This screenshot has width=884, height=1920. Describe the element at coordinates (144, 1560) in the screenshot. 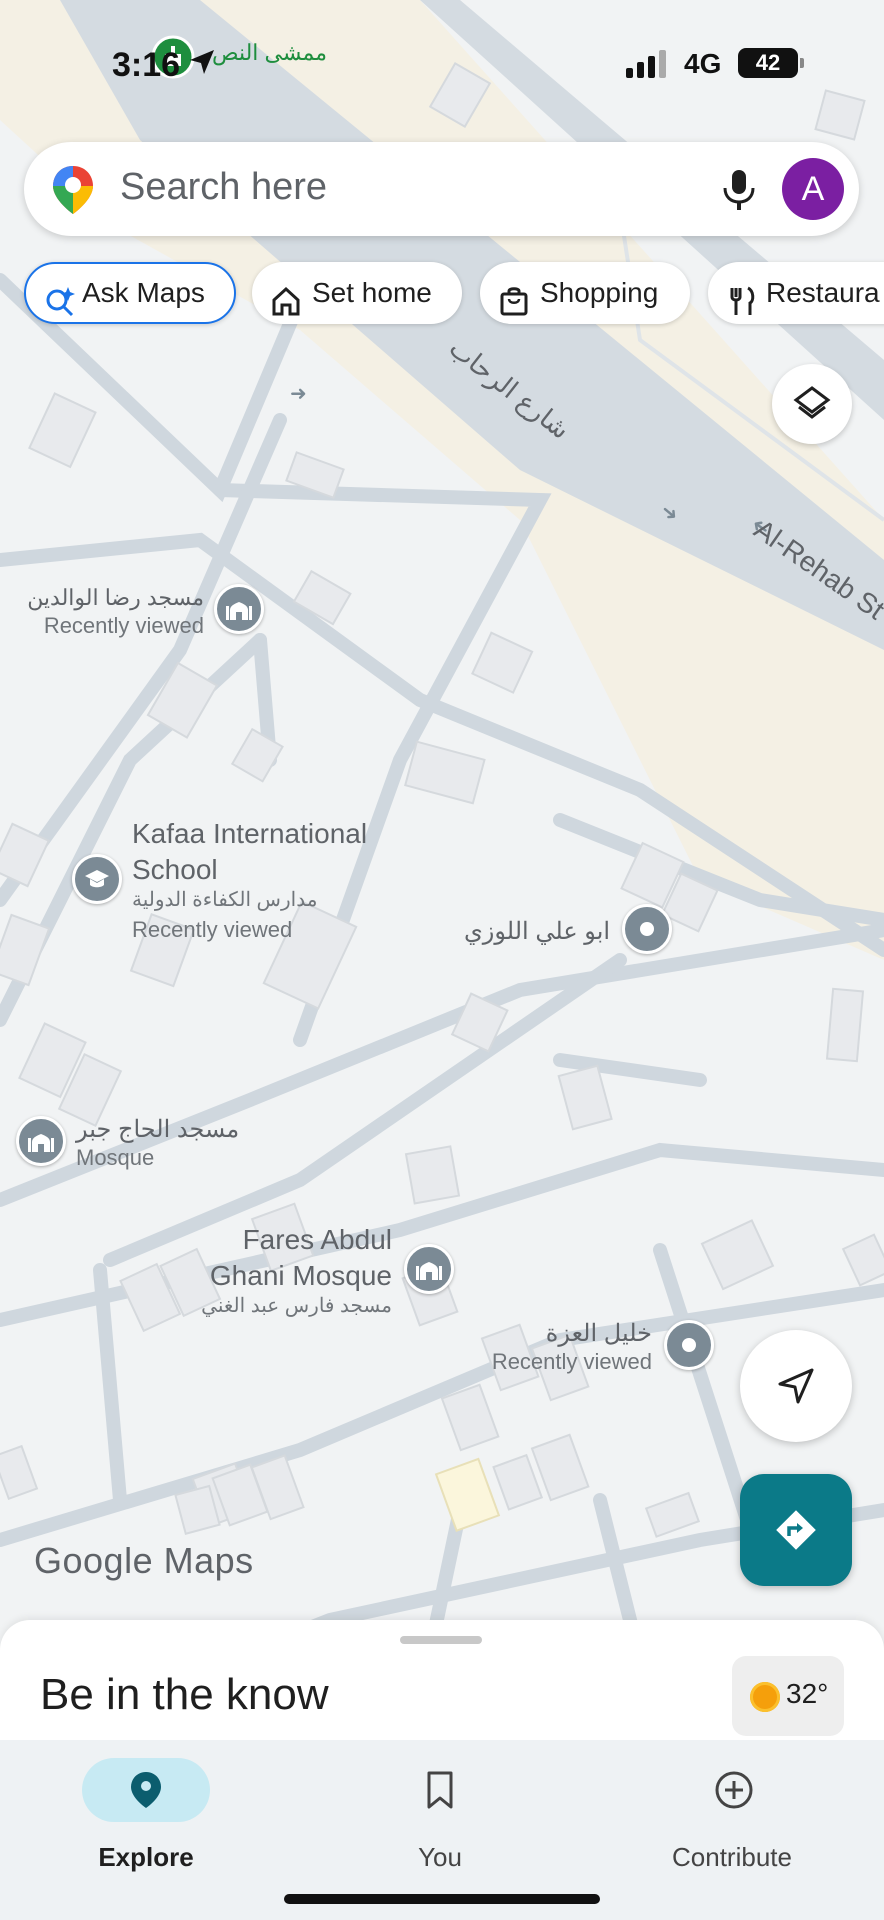

I see `google-maps-logo: Google Maps` at that location.